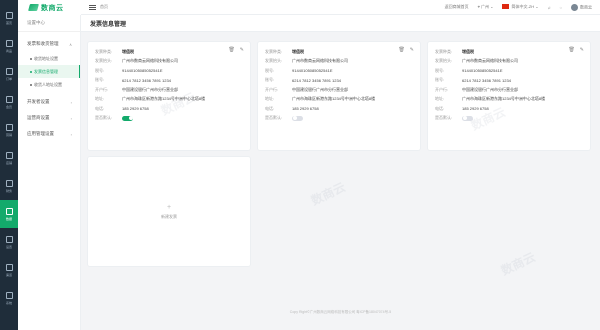 Image resolution: width=600 pixels, height=330 pixels. What do you see at coordinates (49, 134) in the screenshot?
I see `menu-item-app-management: 应用管理设置 ›` at bounding box center [49, 134].